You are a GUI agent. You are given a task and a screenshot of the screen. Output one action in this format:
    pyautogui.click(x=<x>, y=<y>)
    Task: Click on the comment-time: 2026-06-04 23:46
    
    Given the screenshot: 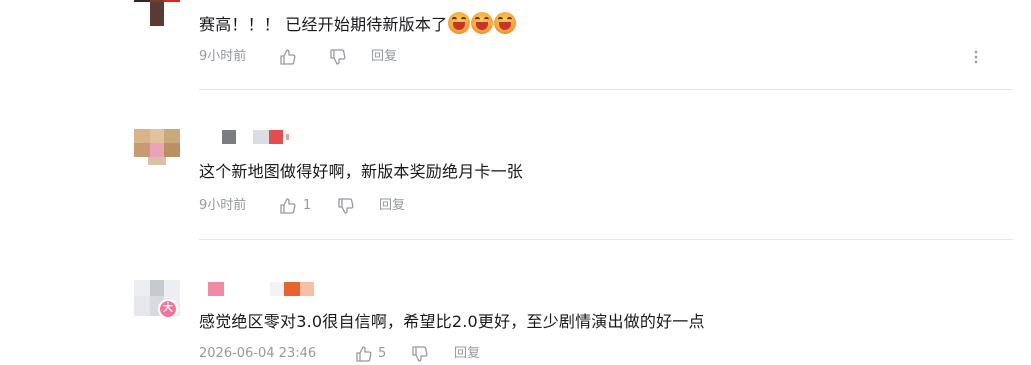 What is the action you would take?
    pyautogui.click(x=258, y=353)
    